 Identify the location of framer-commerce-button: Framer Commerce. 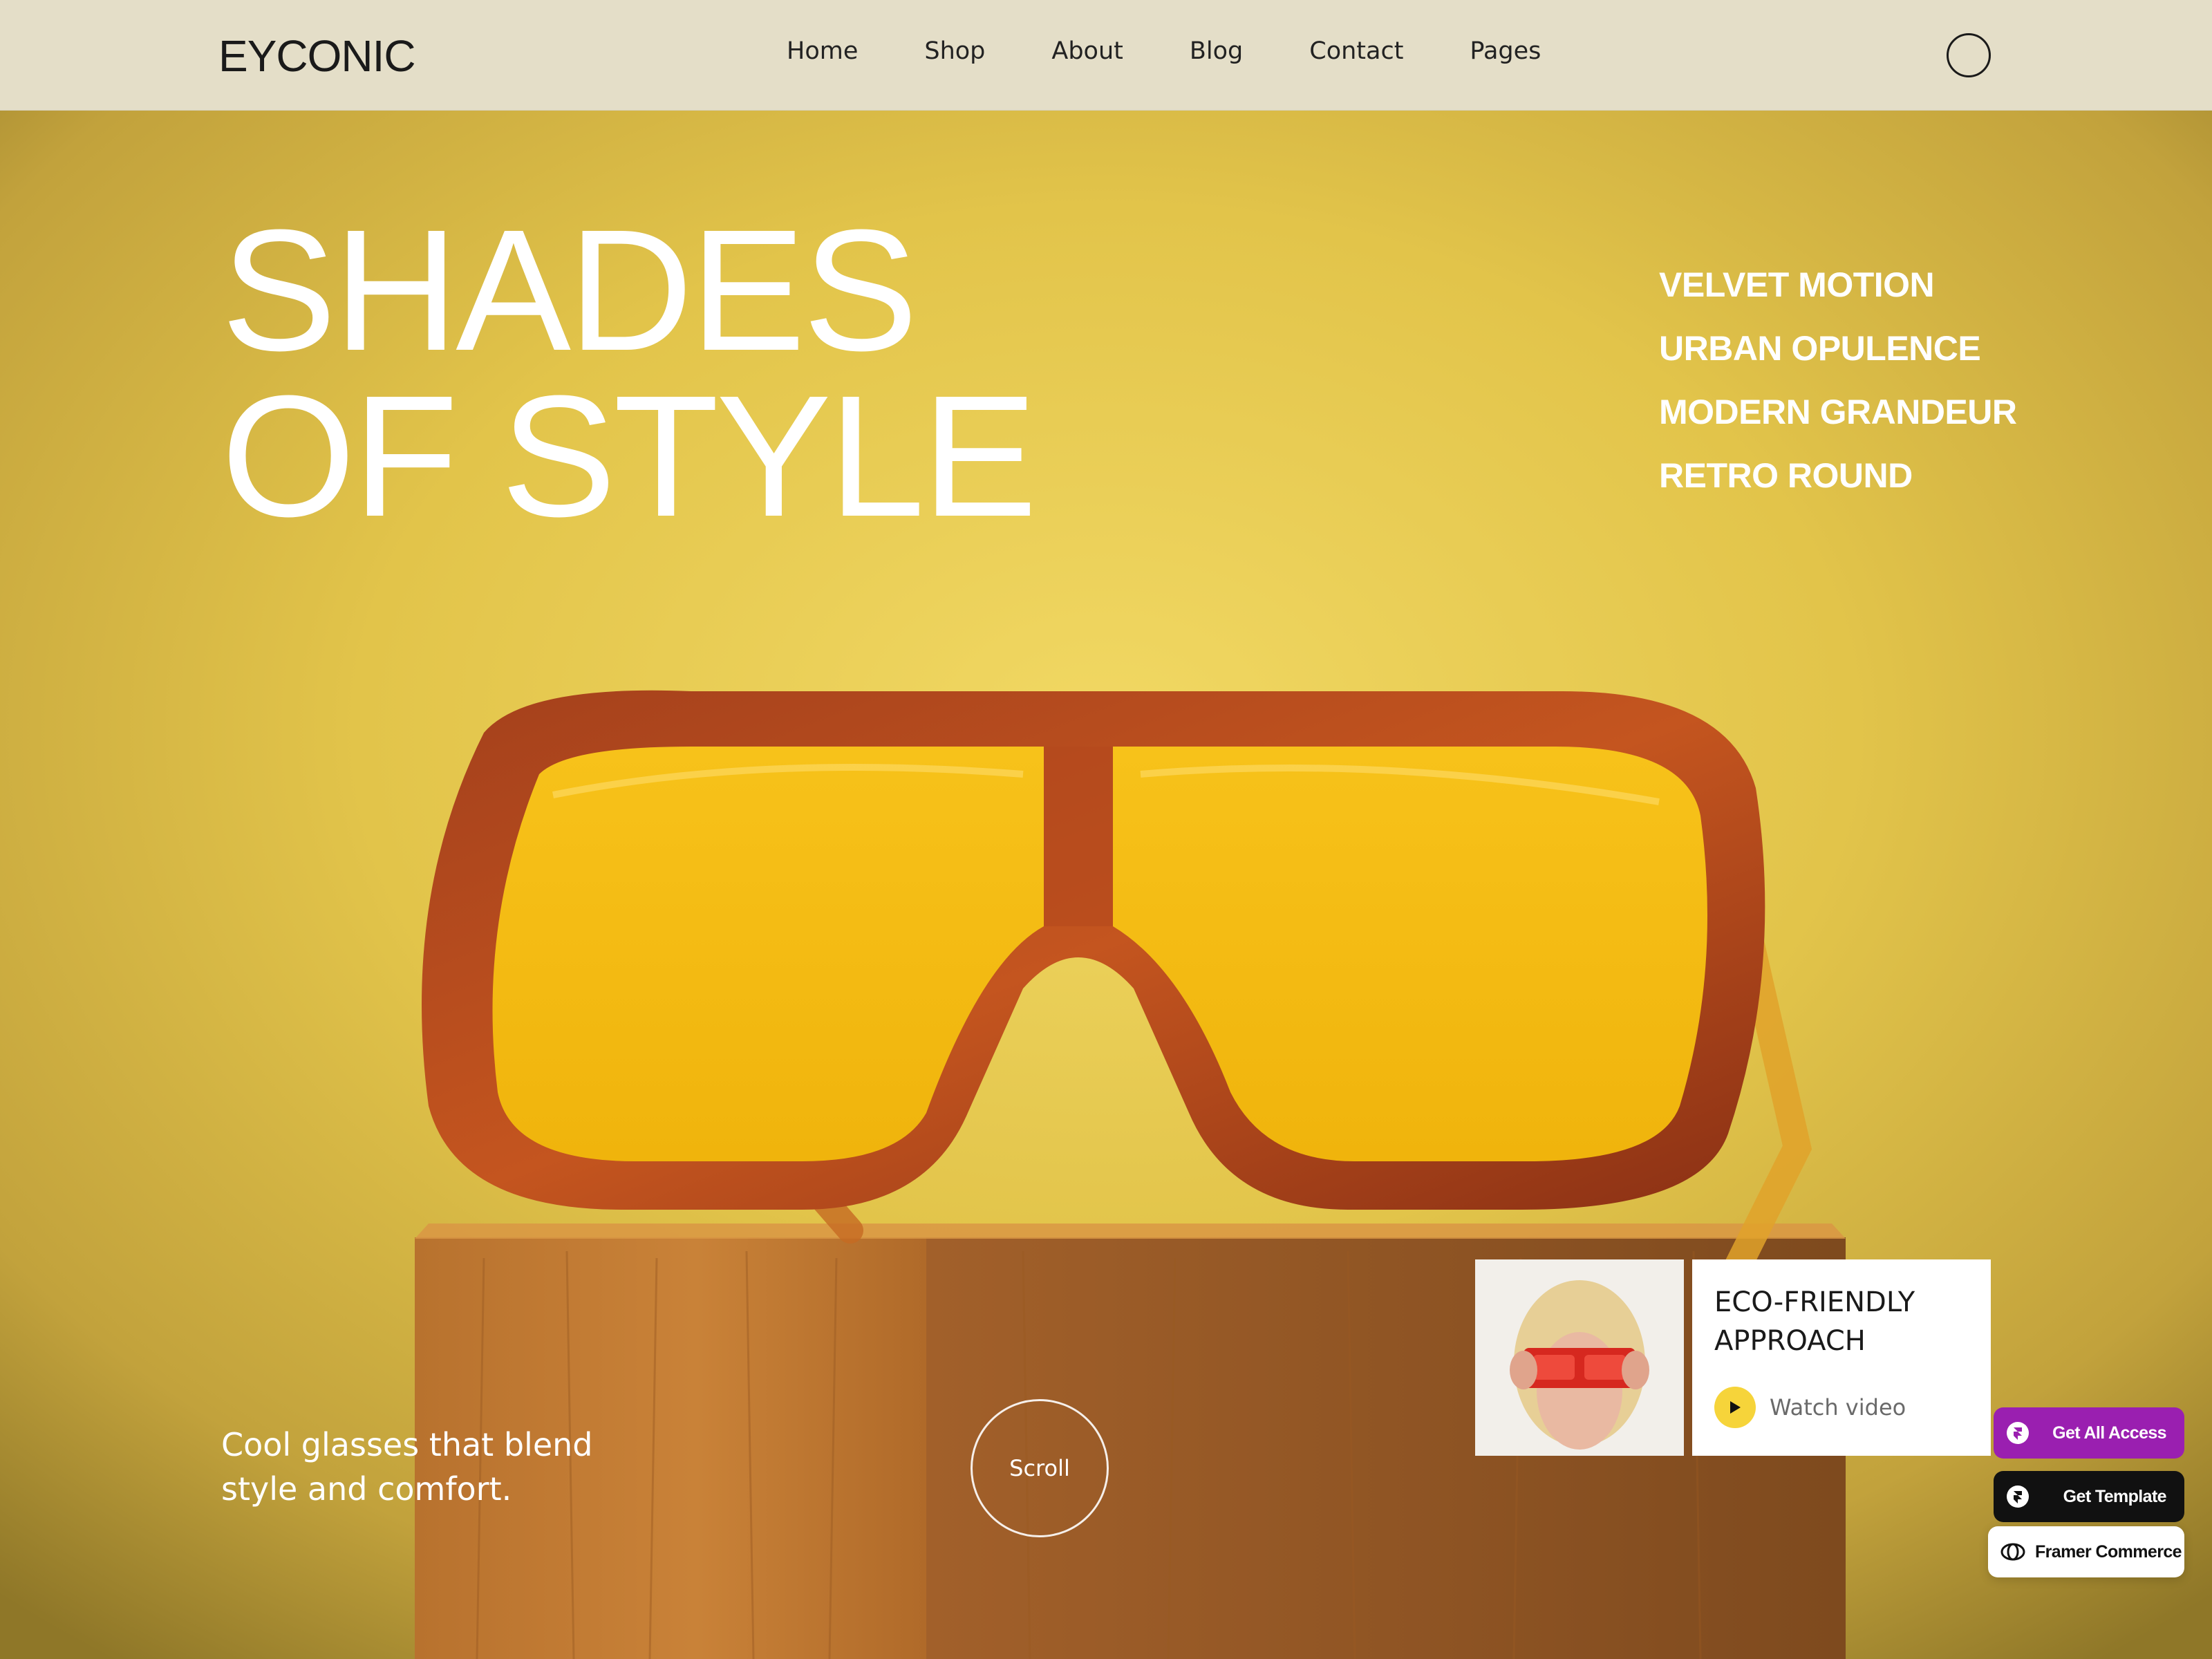
(2086, 1551).